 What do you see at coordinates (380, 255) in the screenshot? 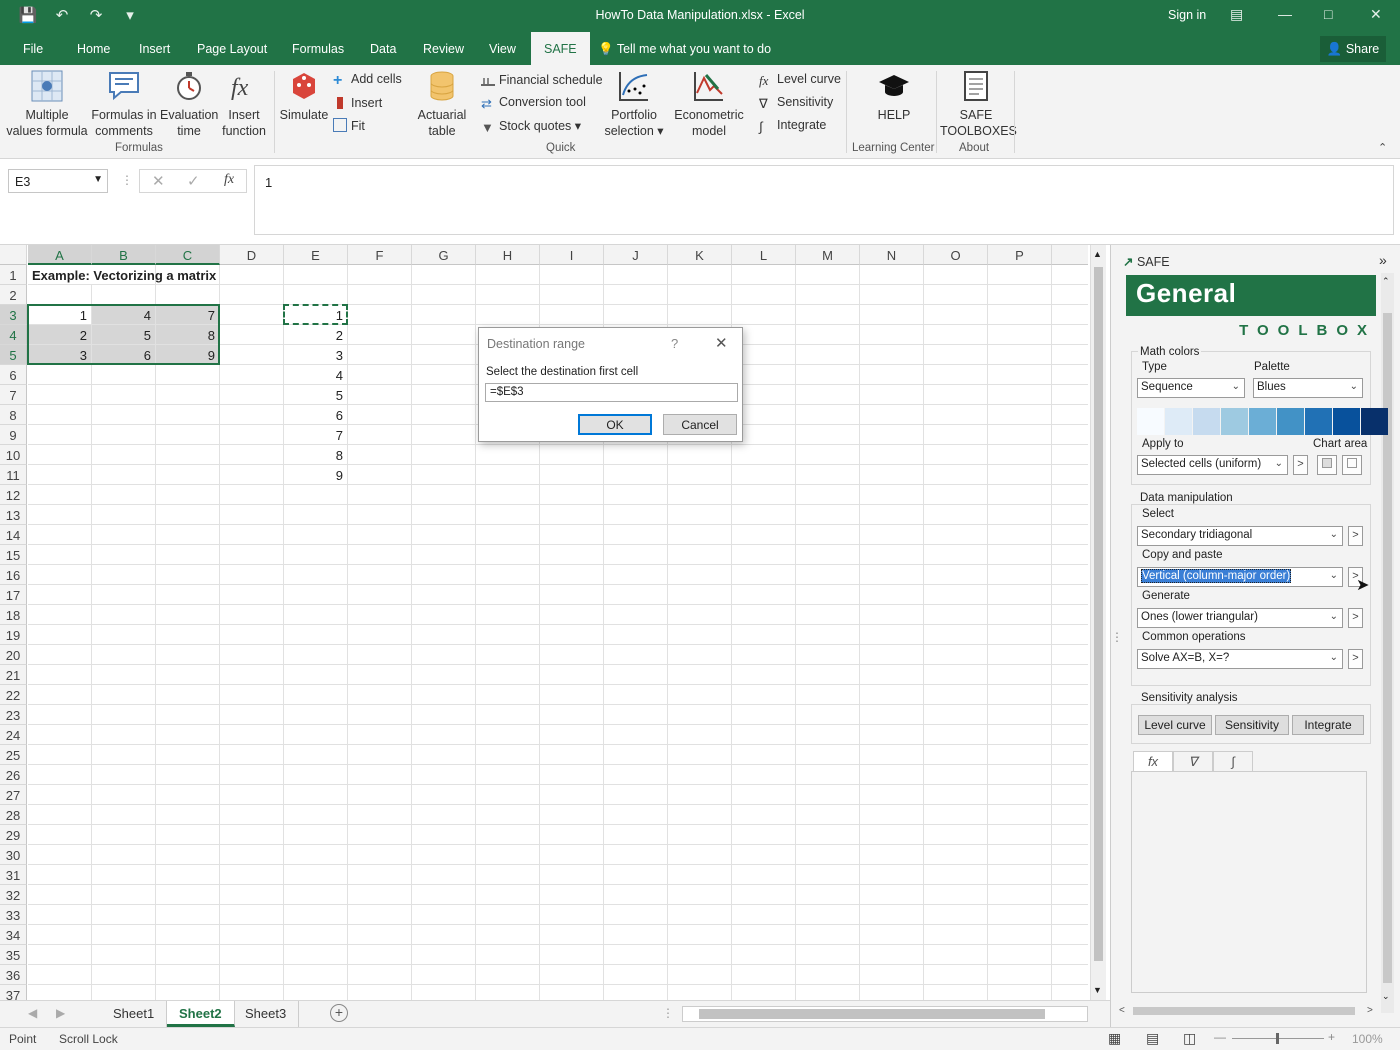
I see `column-header: F` at bounding box center [380, 255].